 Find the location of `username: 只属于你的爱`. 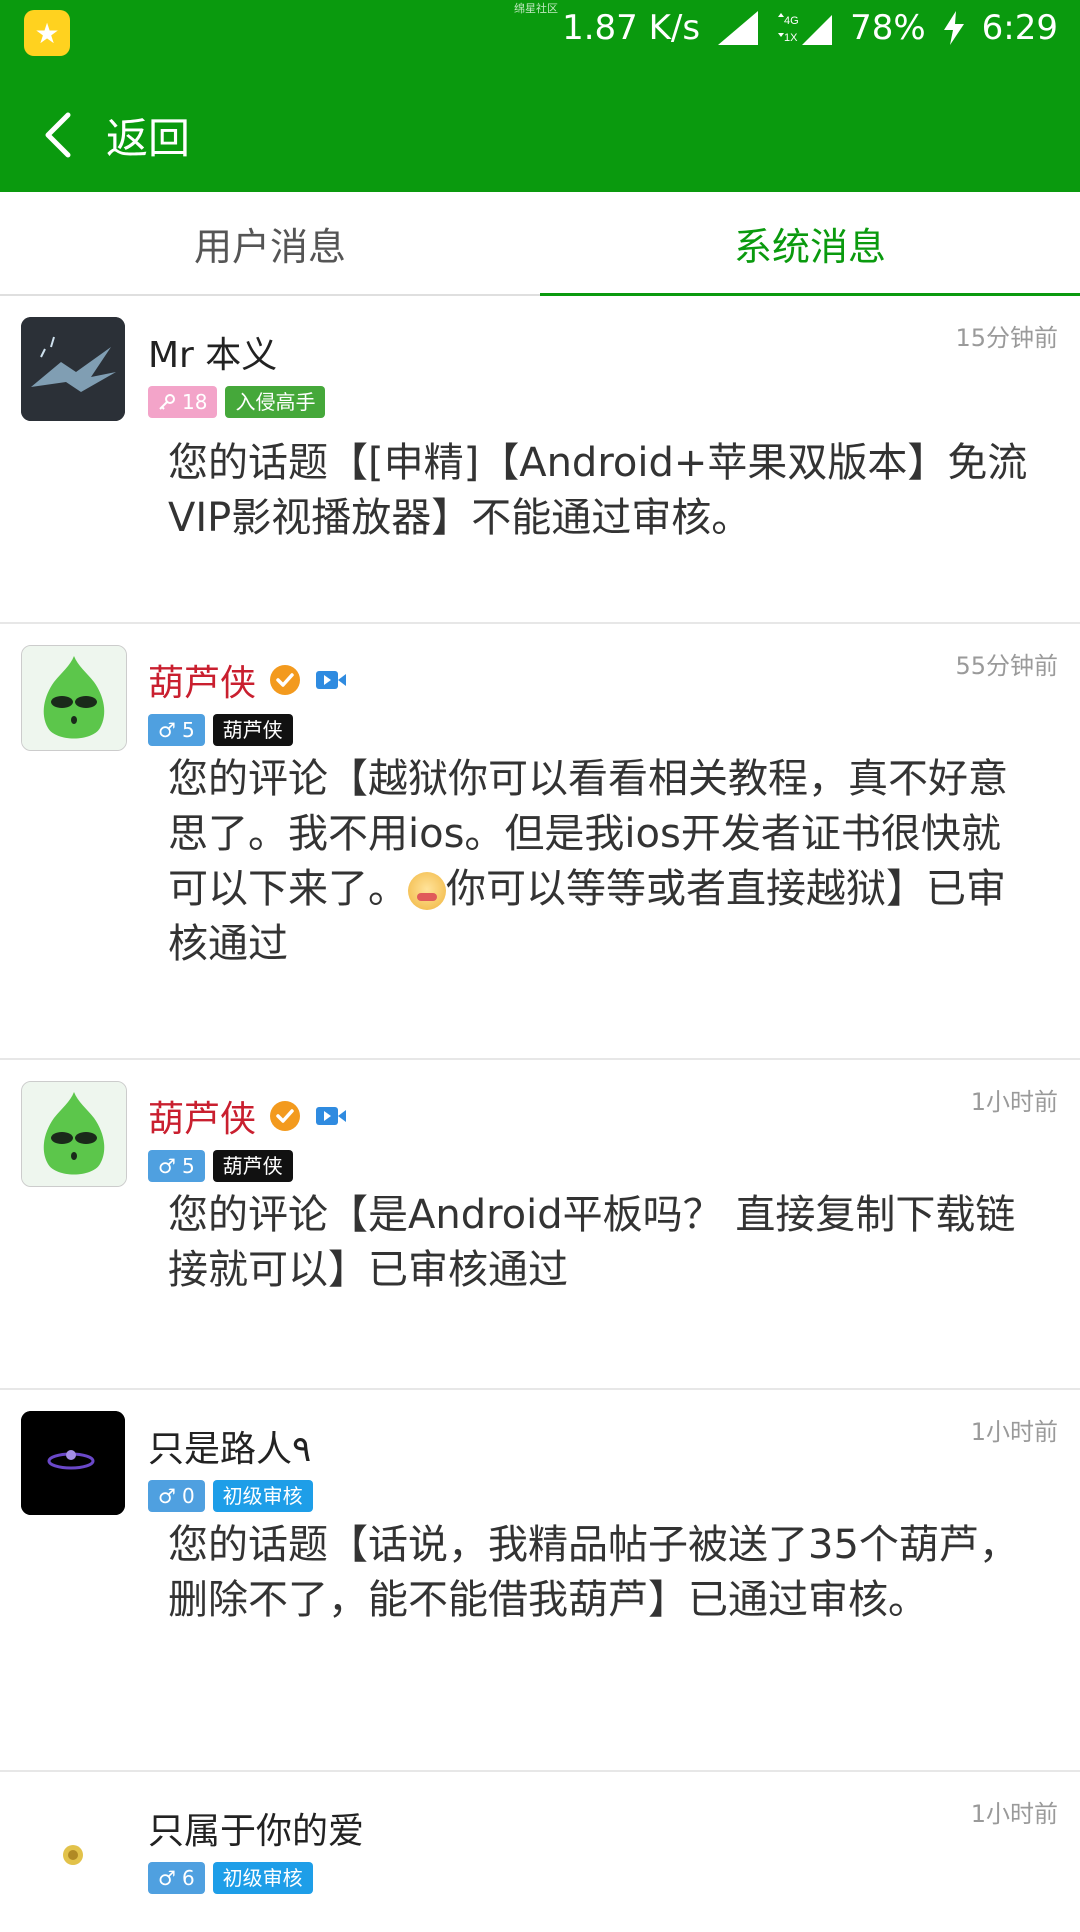

username: 只属于你的爱 is located at coordinates (256, 1828).